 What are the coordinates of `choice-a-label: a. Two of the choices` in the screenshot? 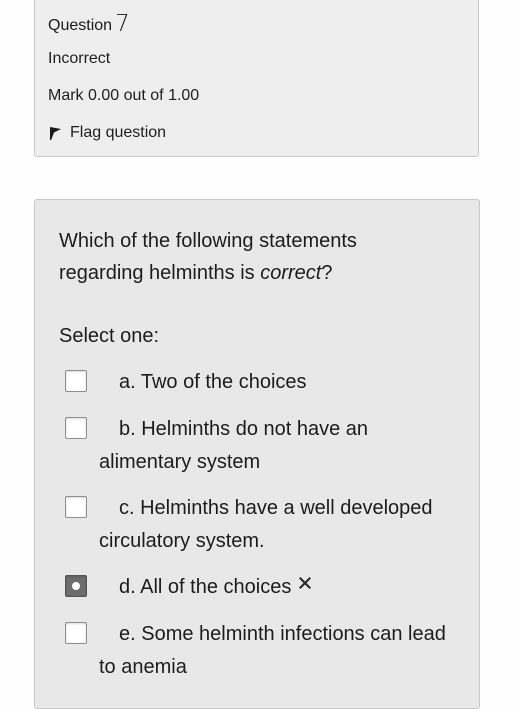 It's located at (213, 382).